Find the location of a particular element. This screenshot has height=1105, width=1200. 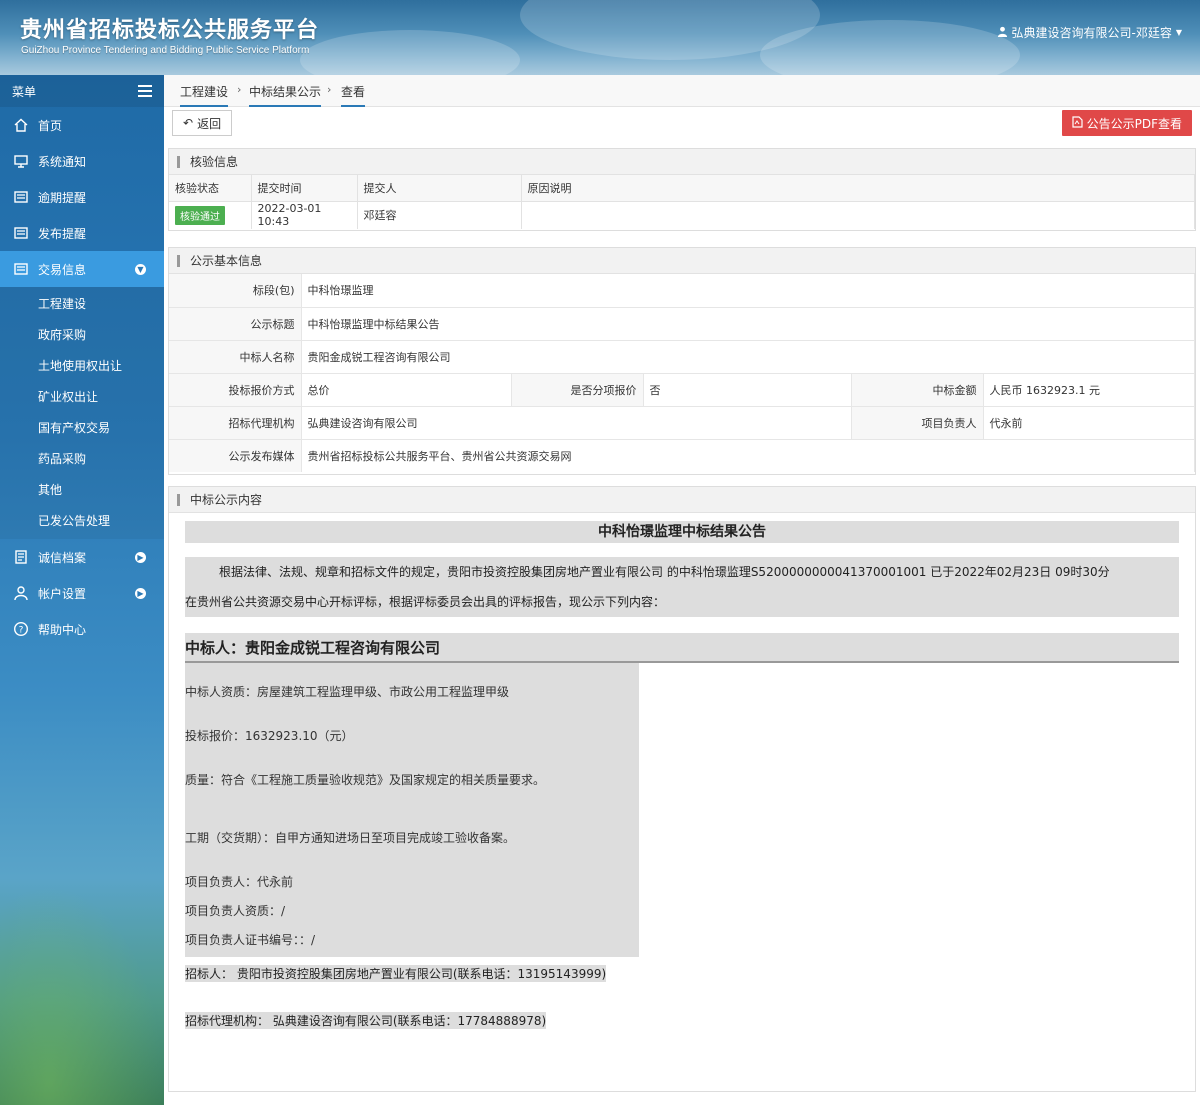

field-label: 项目负责人 is located at coordinates (917, 423).